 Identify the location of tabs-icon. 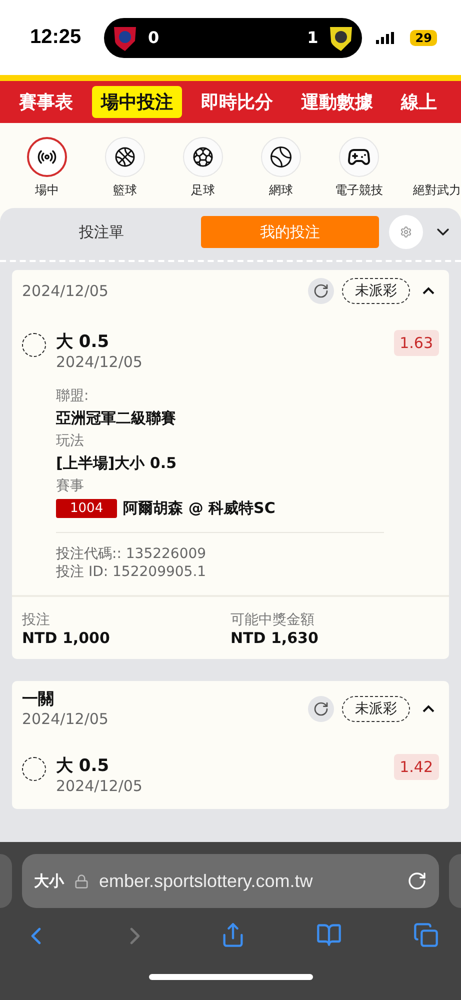
(426, 935).